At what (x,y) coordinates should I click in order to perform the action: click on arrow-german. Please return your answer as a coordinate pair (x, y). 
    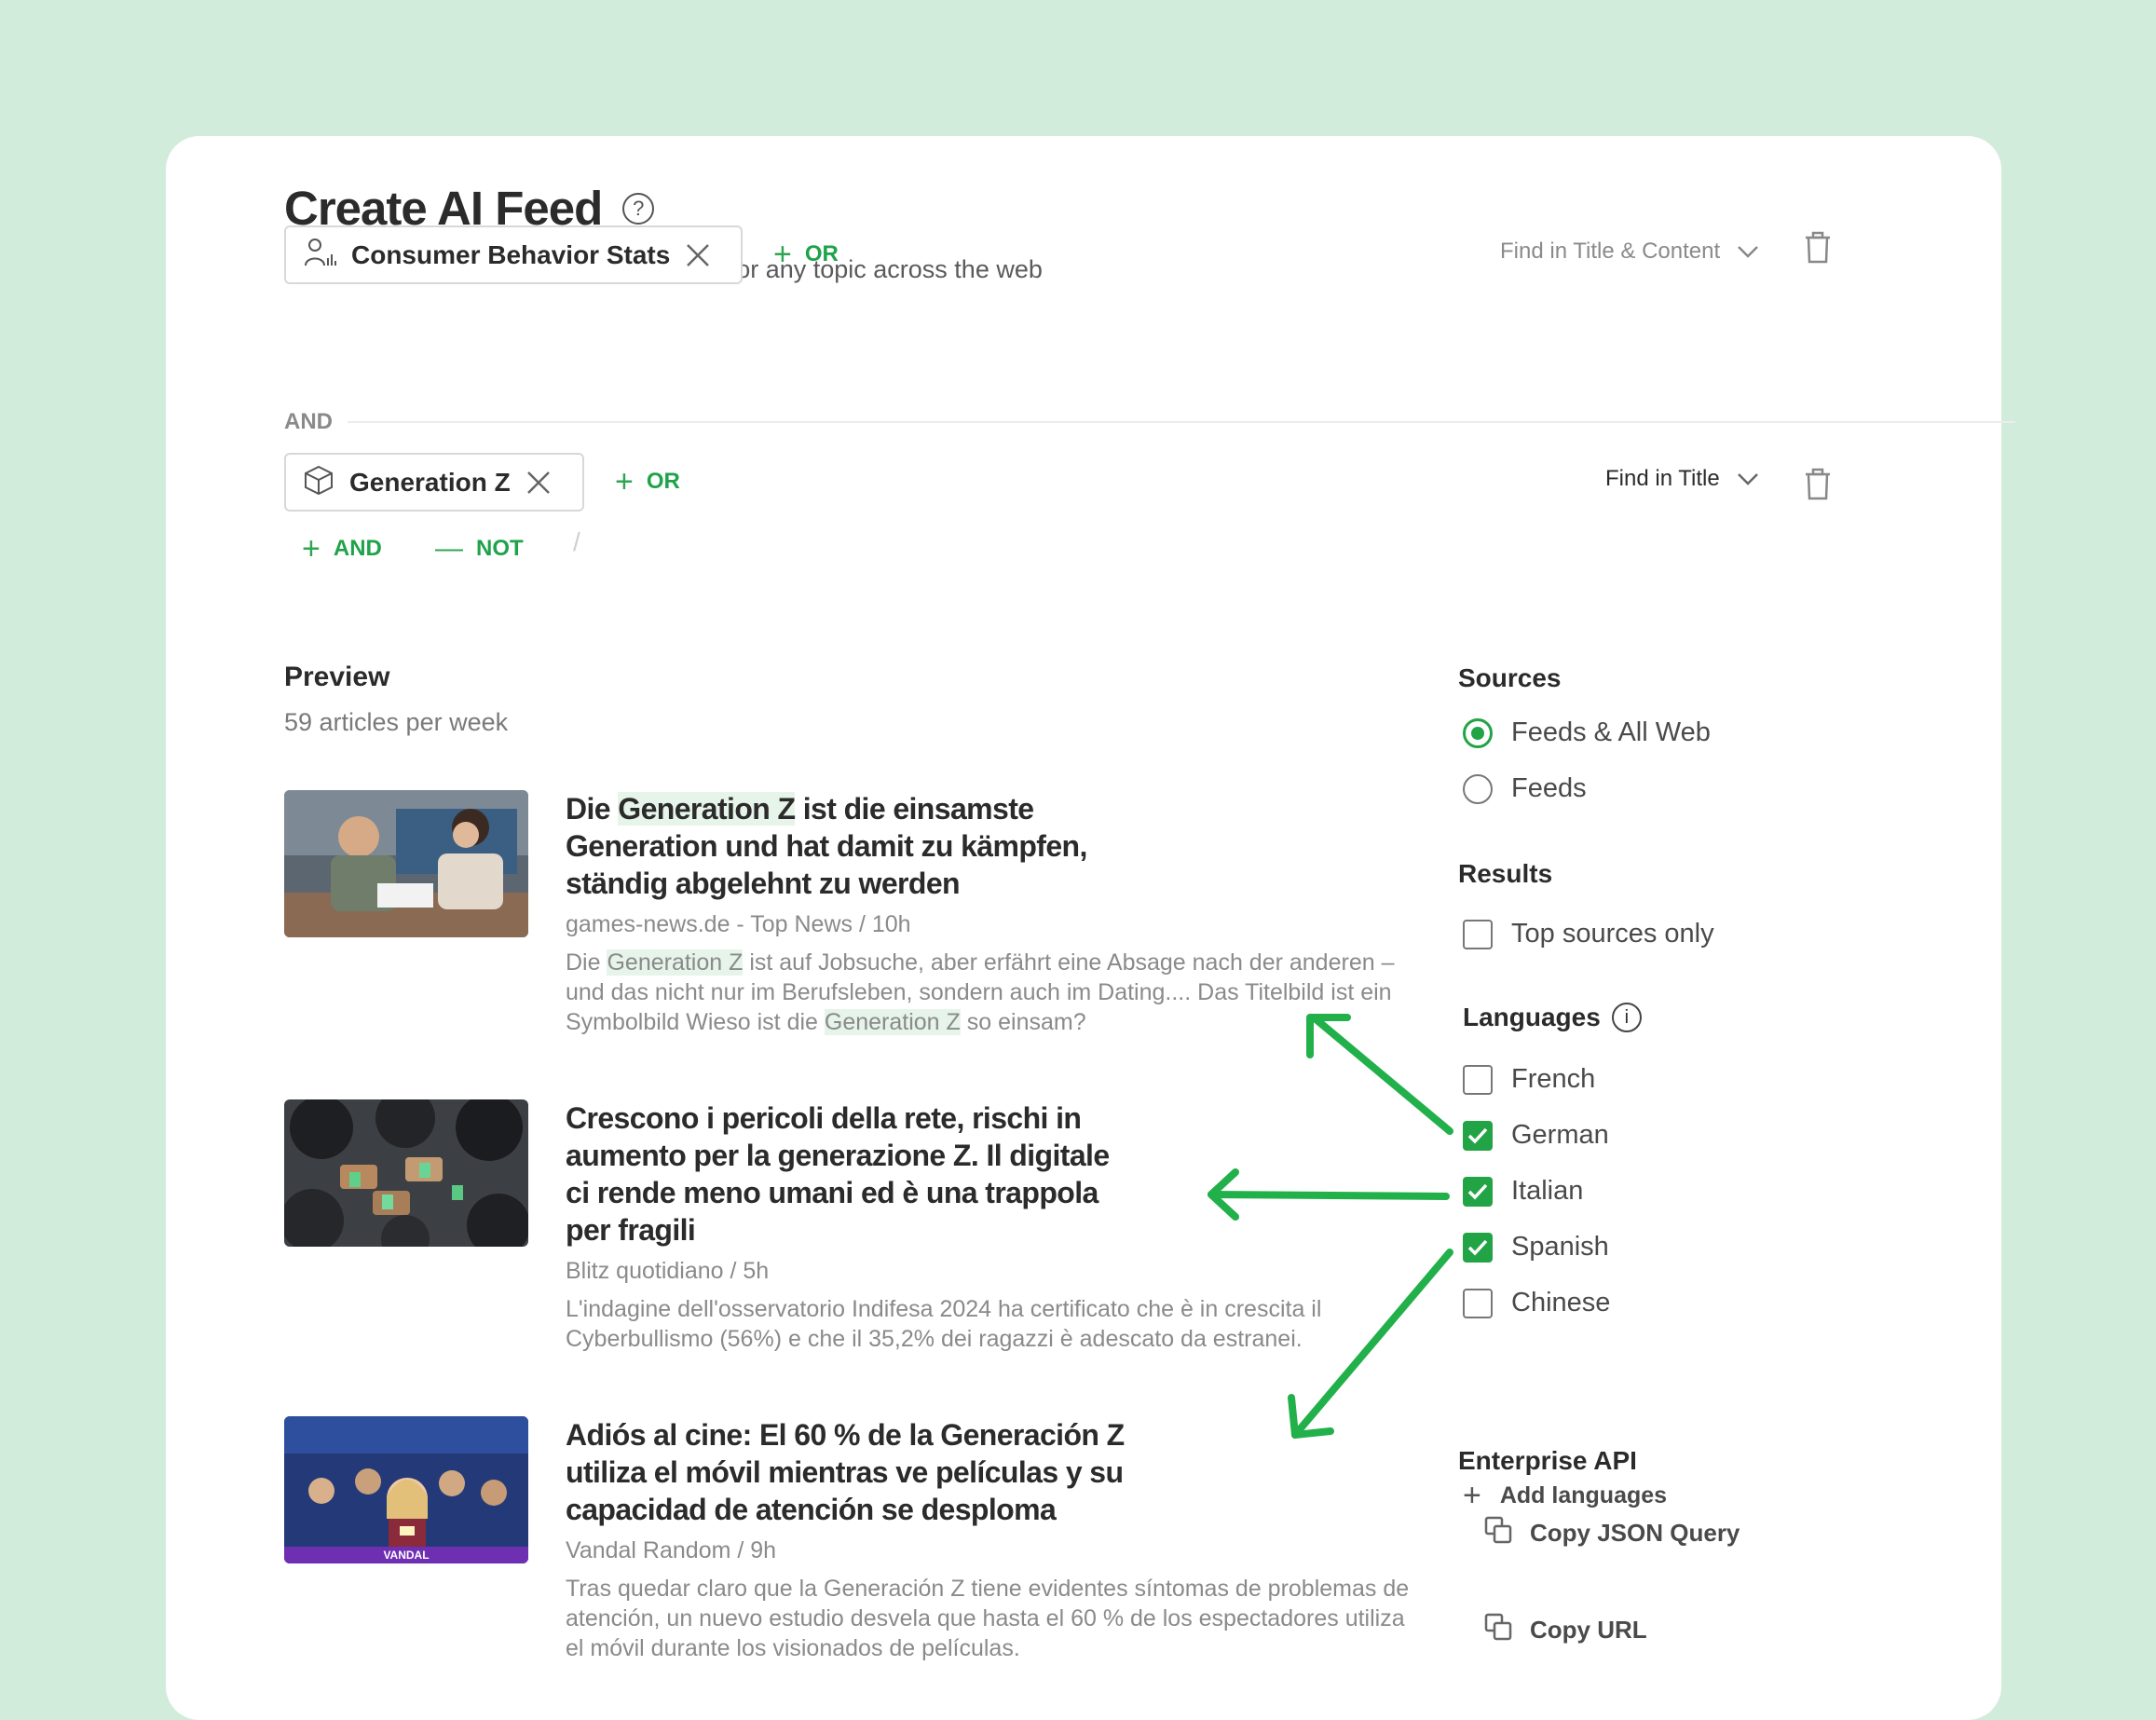
    Looking at the image, I should click on (1381, 1074).